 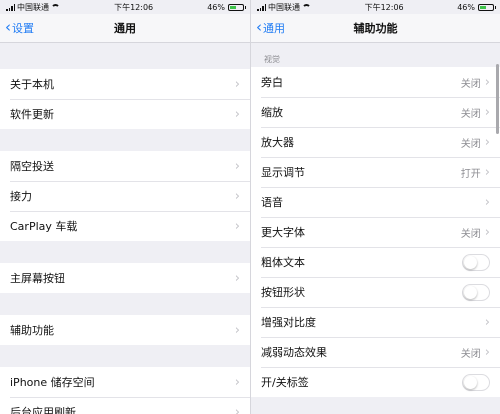 I want to click on list-item-label: 语音, so click(x=272, y=202).